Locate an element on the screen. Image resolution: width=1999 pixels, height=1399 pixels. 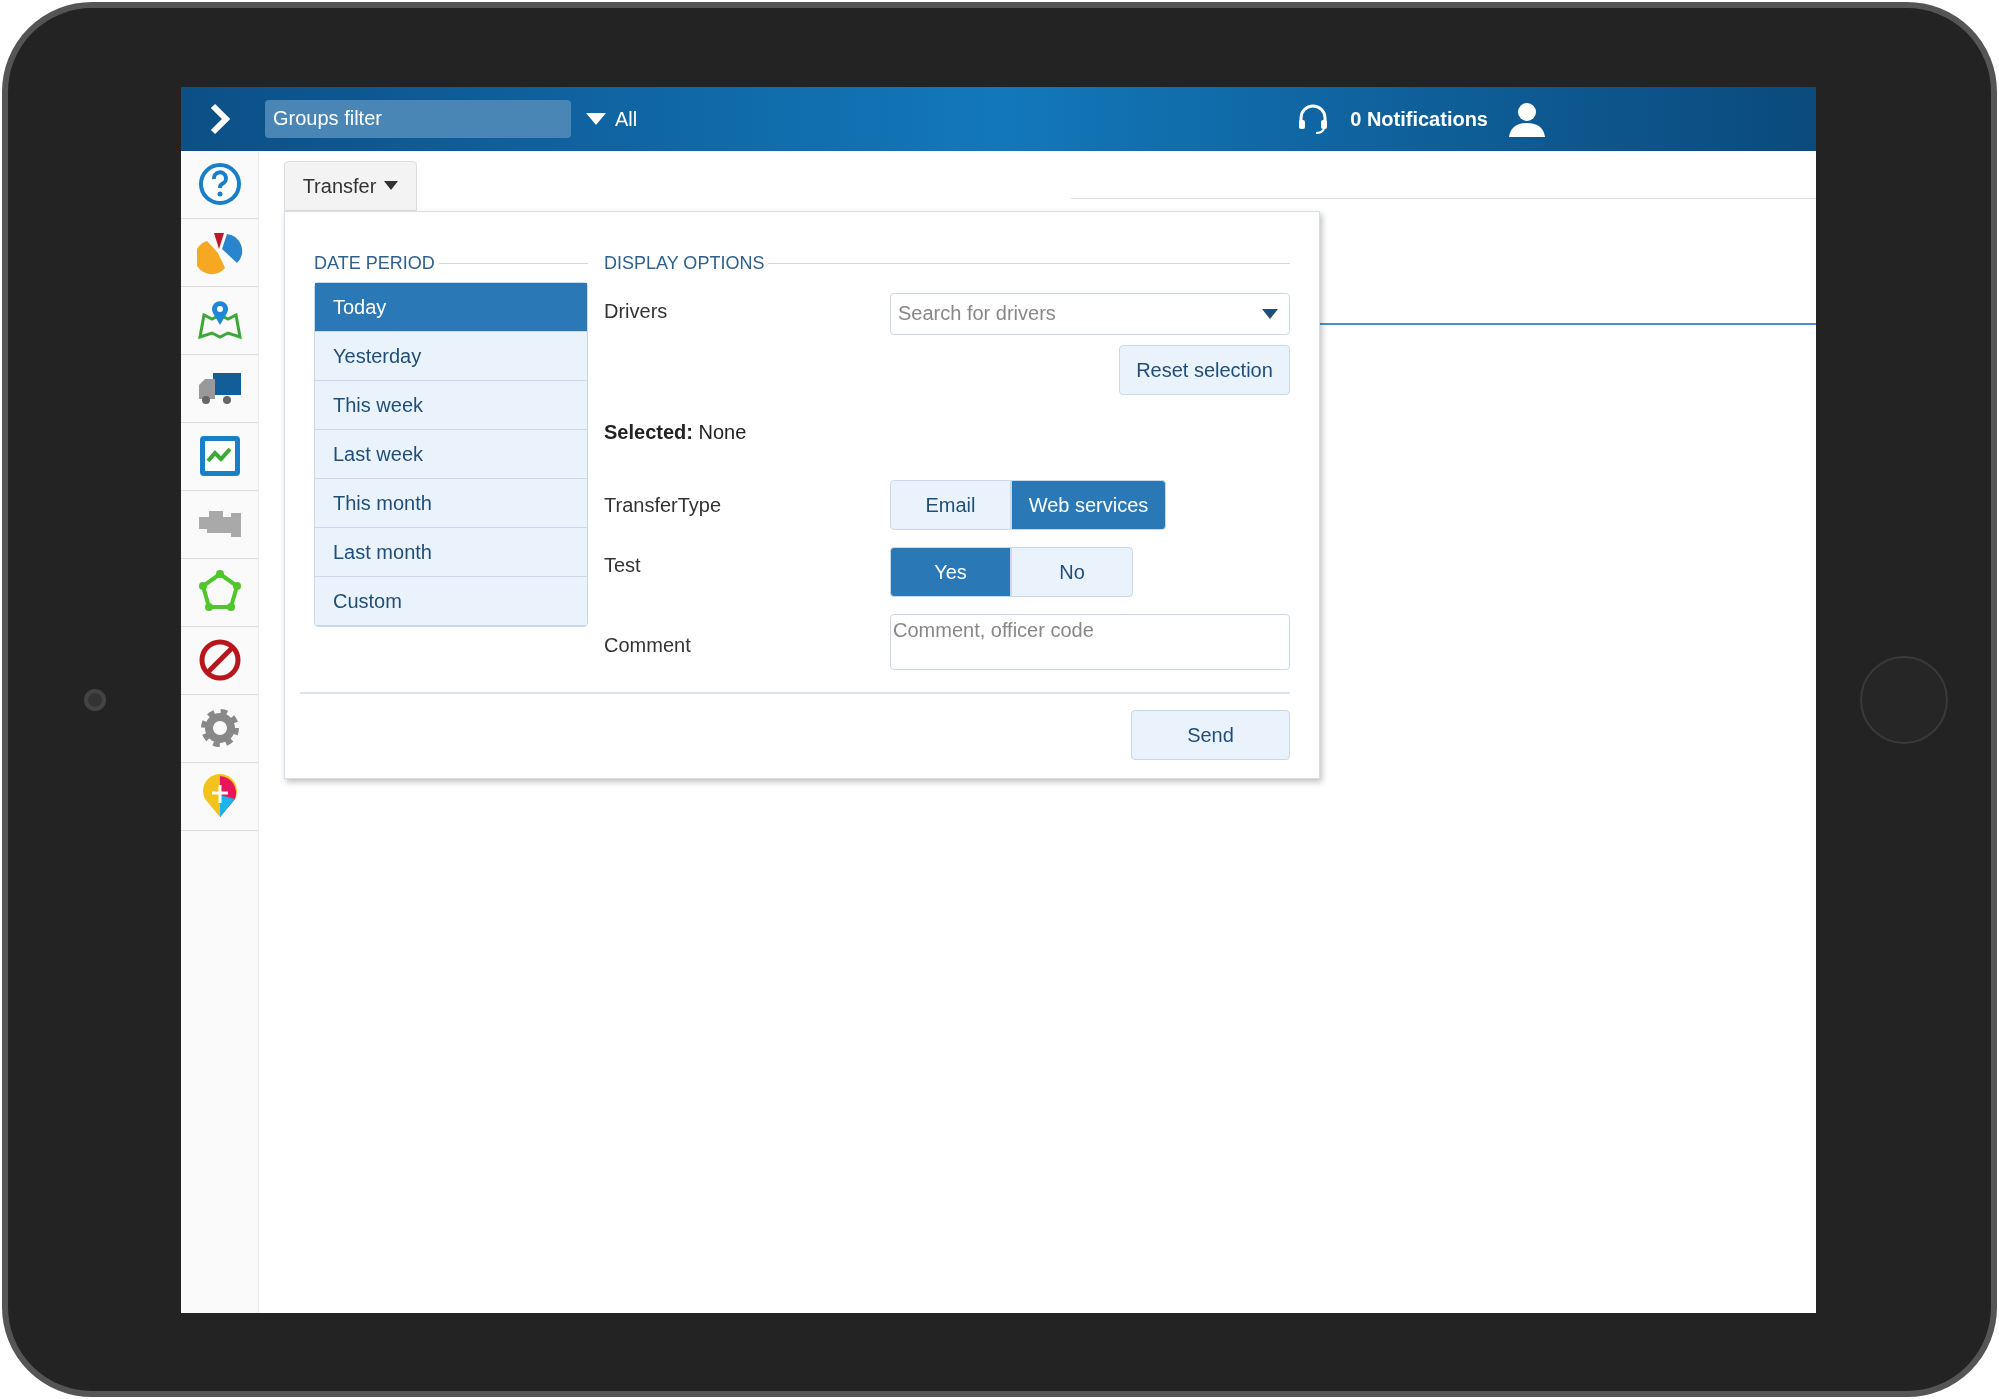
date-period-item: Last week is located at coordinates (451, 454).